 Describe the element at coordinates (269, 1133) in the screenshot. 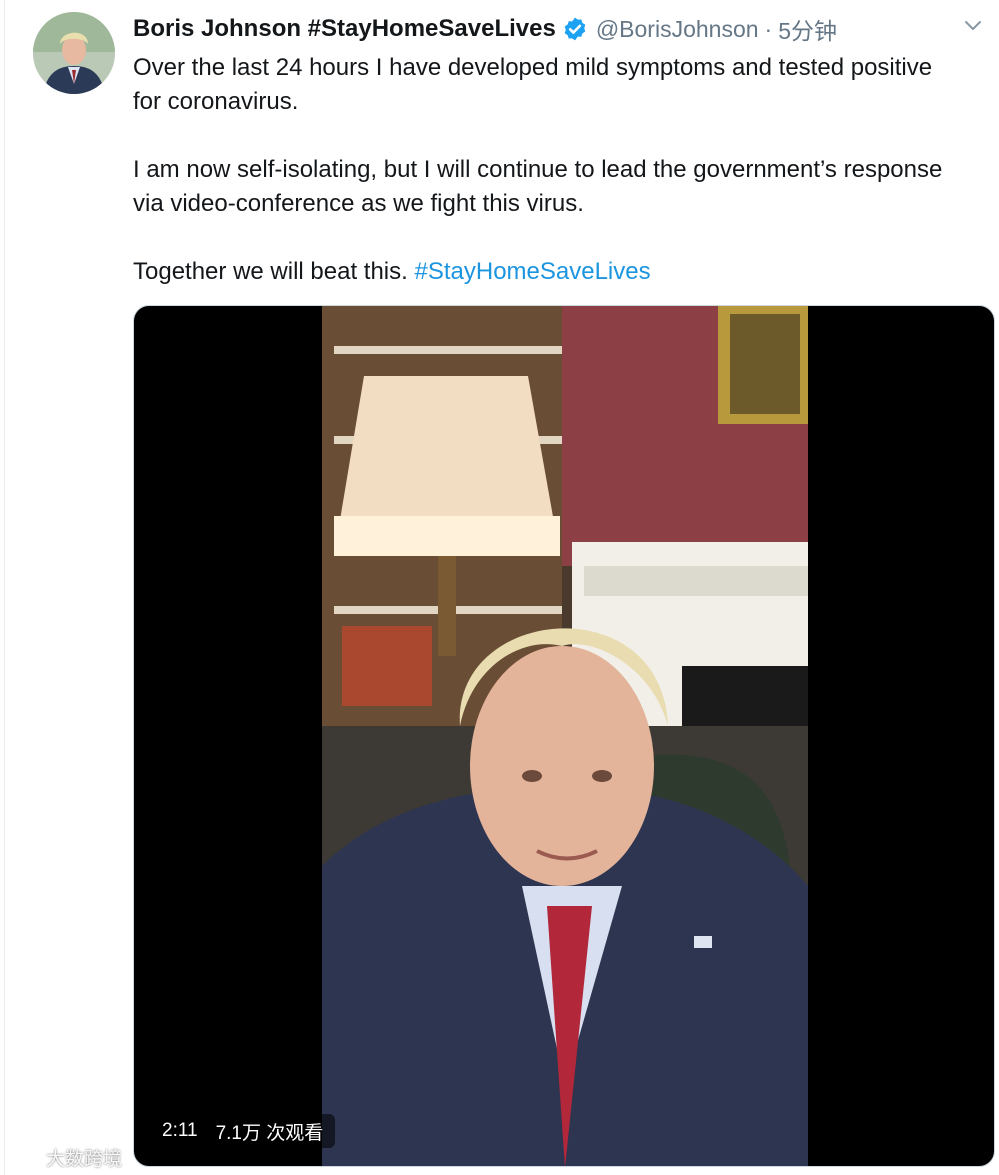

I see `view-count: 7.1万 次观看` at that location.